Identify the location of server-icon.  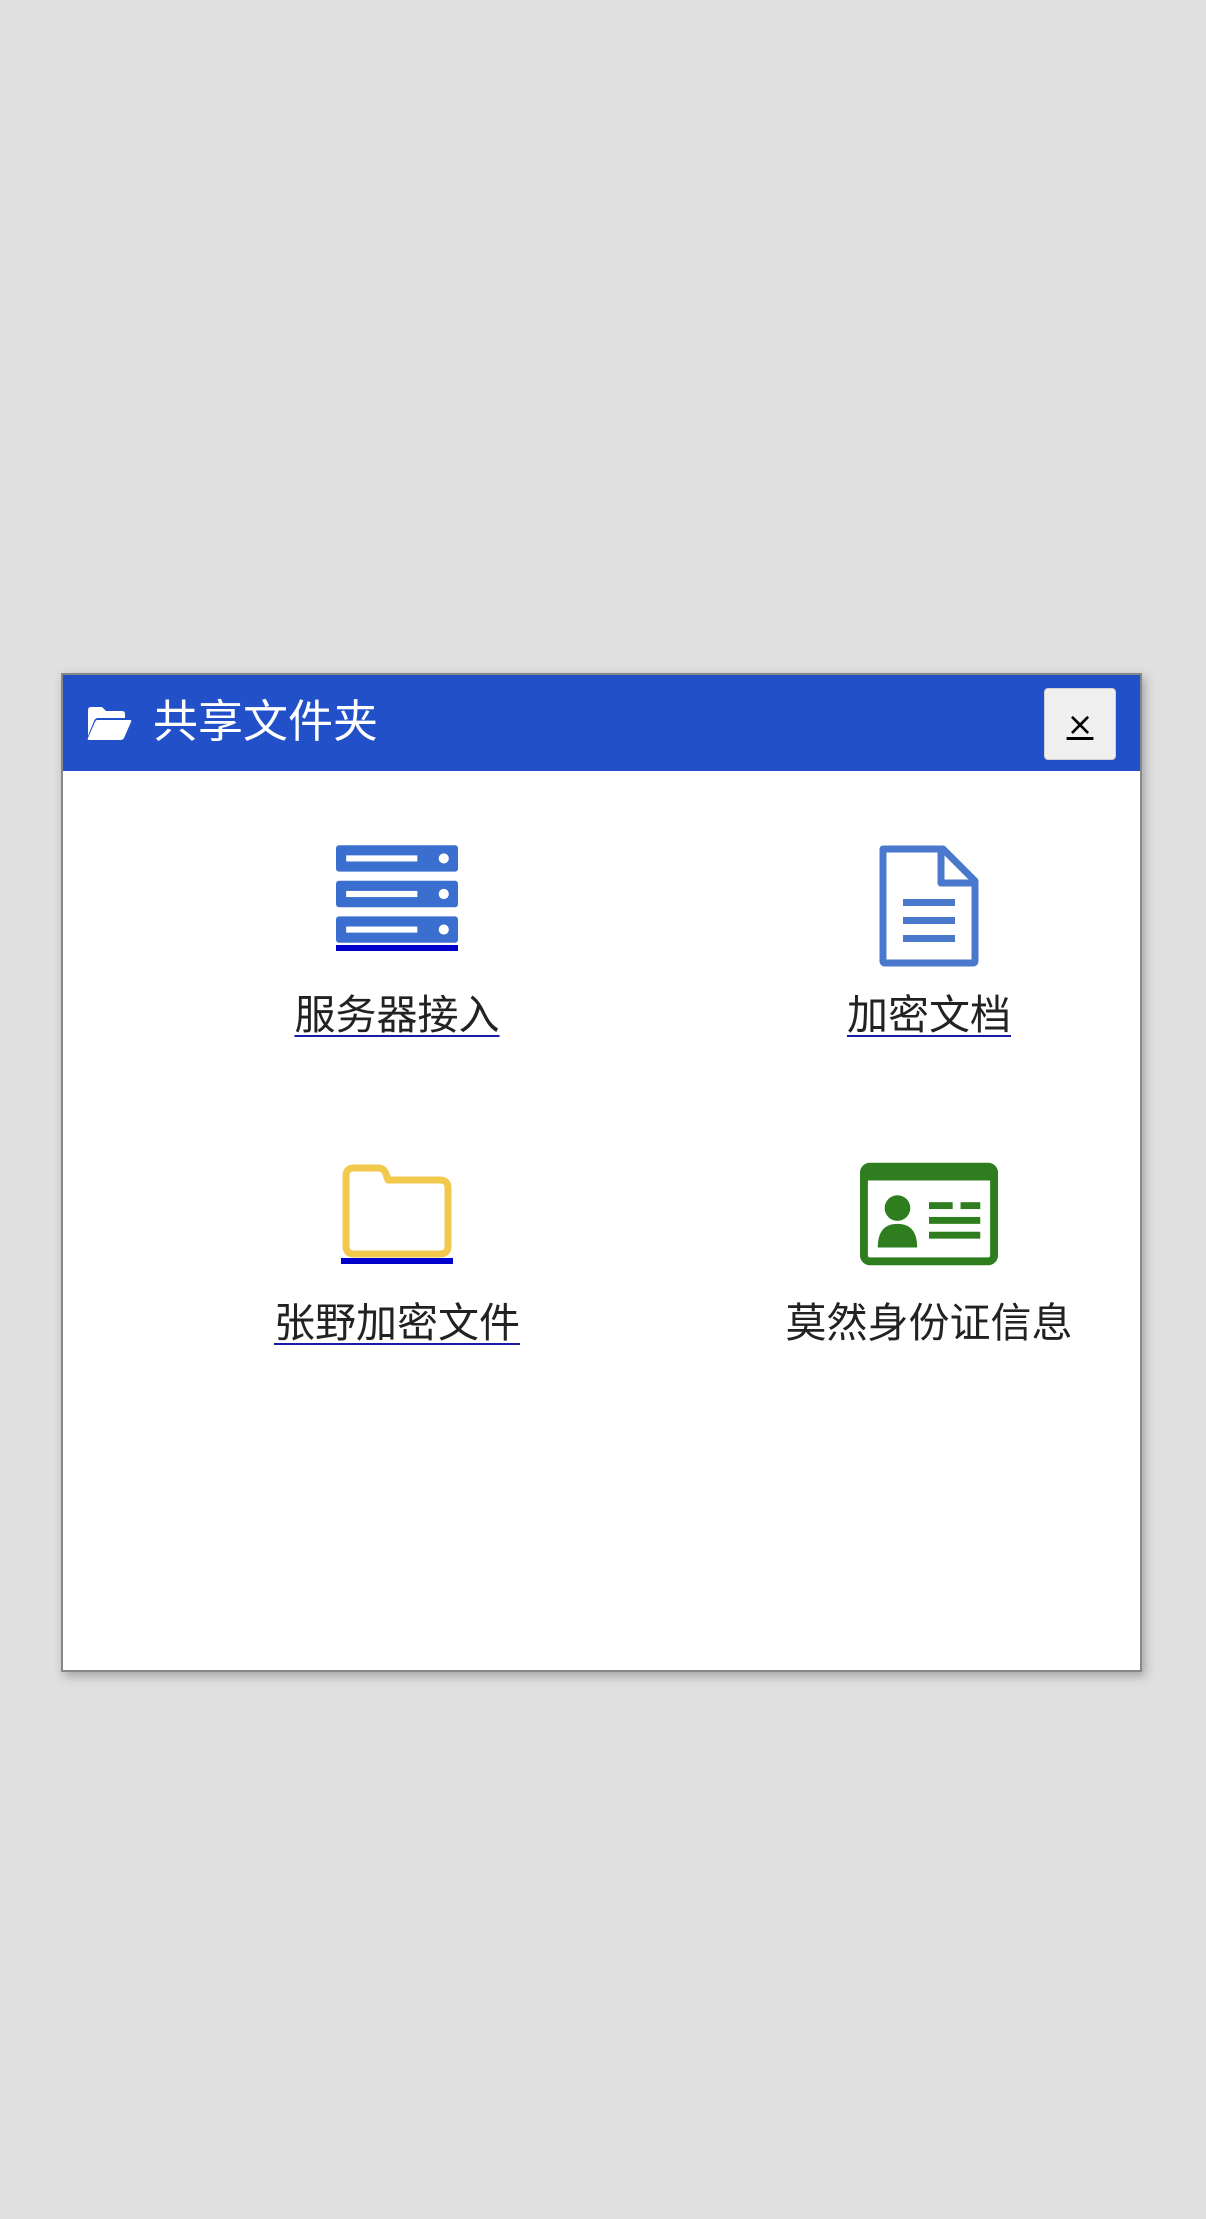
(397, 894).